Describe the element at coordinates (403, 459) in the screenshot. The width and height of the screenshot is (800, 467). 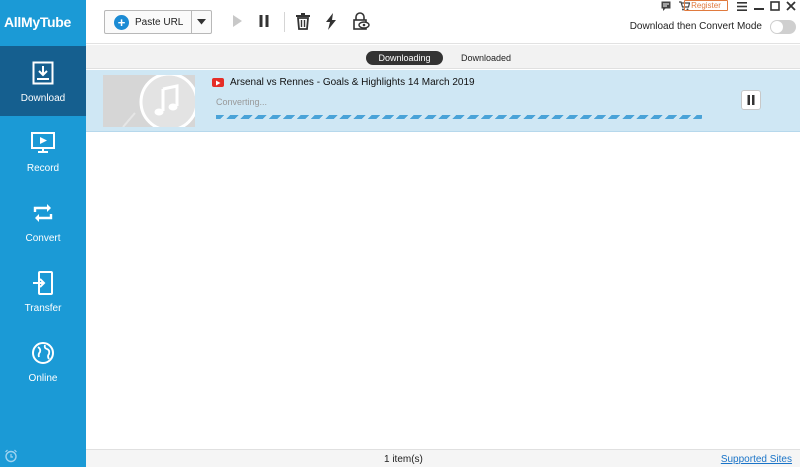
I see `item-count: 1 item(s)` at that location.